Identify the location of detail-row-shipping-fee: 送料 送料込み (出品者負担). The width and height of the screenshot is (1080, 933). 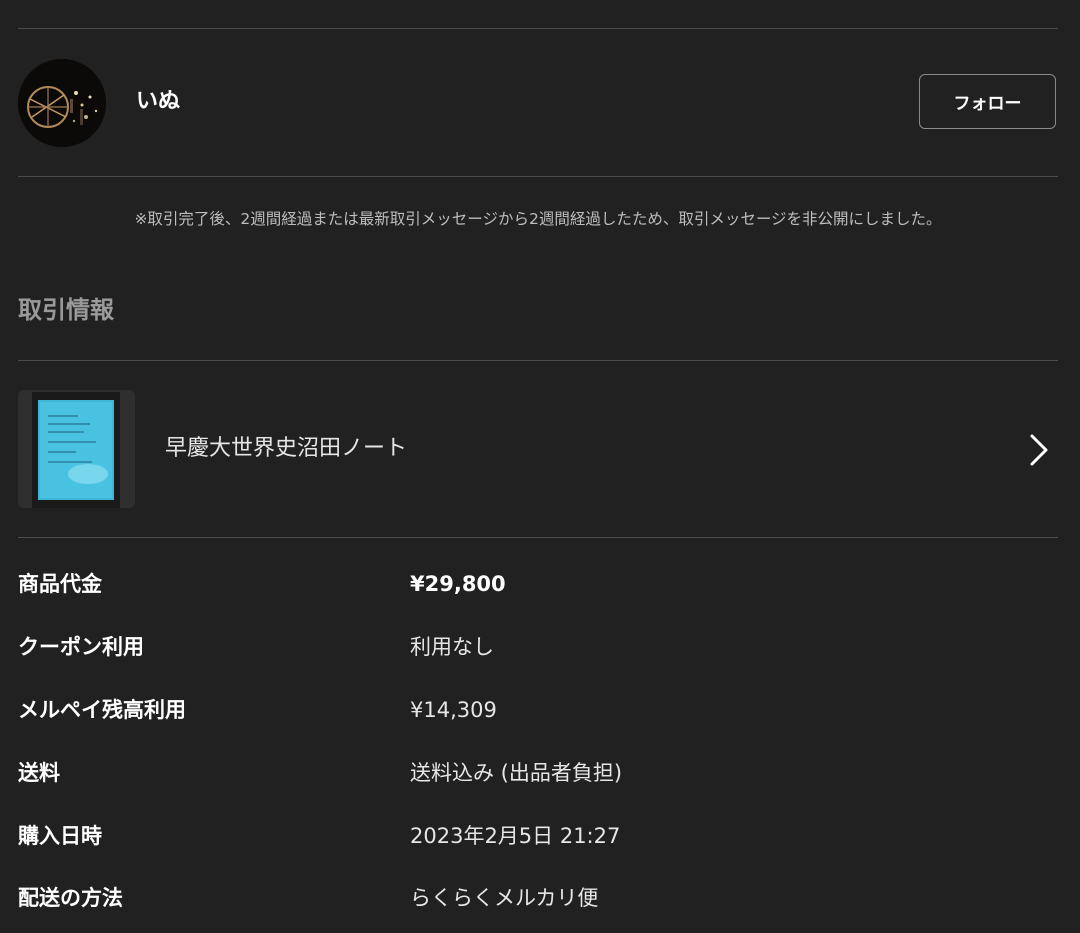
(538, 773).